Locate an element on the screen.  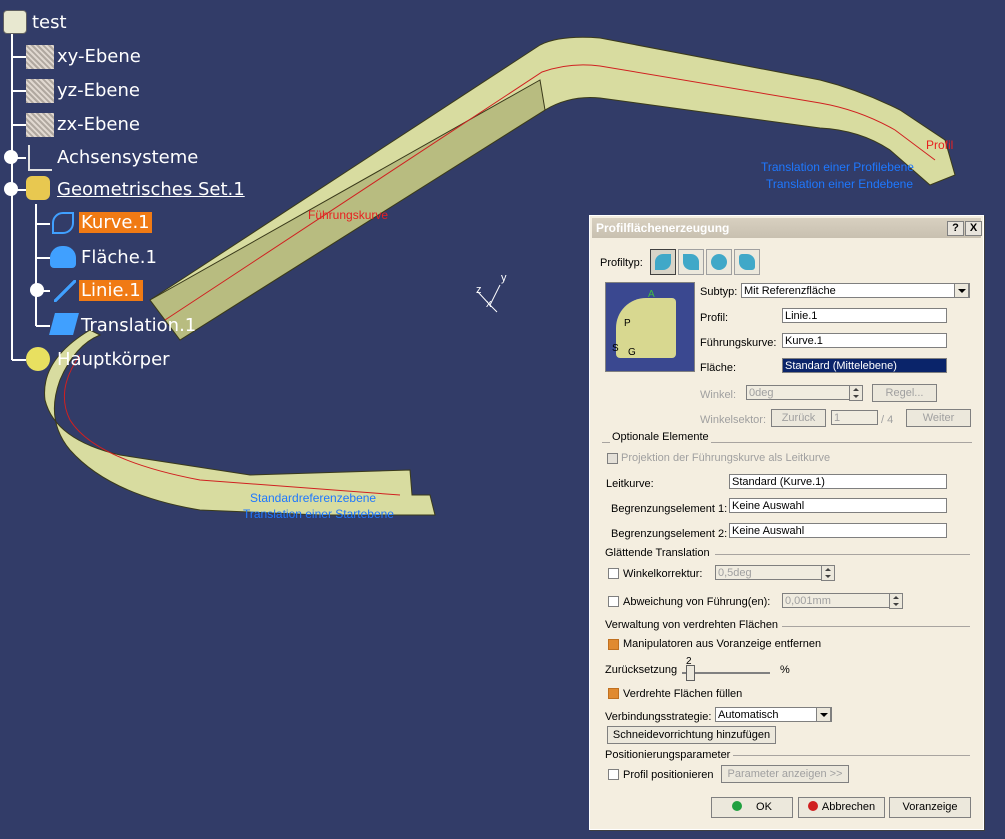
profiltyp-line-icon is located at coordinates (663, 262).